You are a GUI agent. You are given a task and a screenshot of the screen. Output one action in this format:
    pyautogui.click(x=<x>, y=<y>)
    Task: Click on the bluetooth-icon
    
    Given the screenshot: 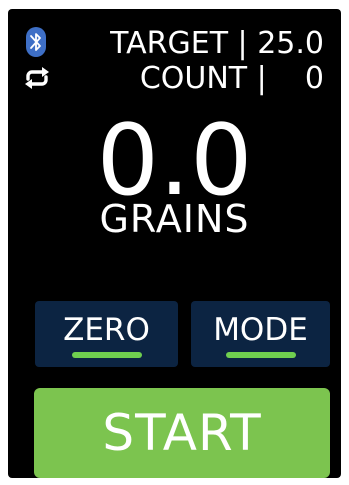 What is the action you would take?
    pyautogui.click(x=36, y=42)
    